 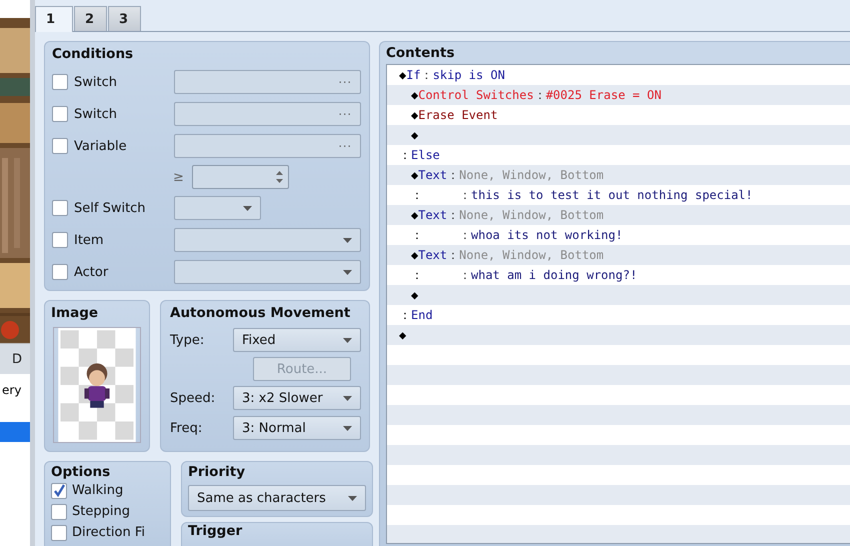 What do you see at coordinates (413, 155) in the screenshot?
I see `command-line: ：Else` at bounding box center [413, 155].